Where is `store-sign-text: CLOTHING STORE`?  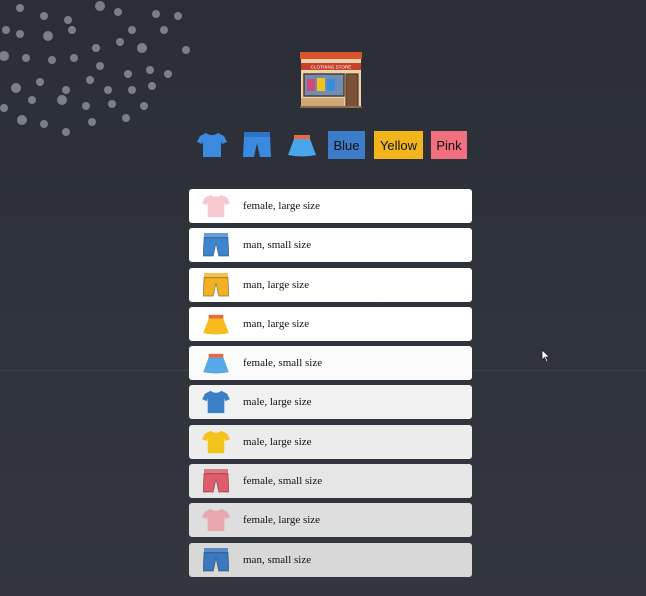
store-sign-text: CLOTHING STORE is located at coordinates (331, 67).